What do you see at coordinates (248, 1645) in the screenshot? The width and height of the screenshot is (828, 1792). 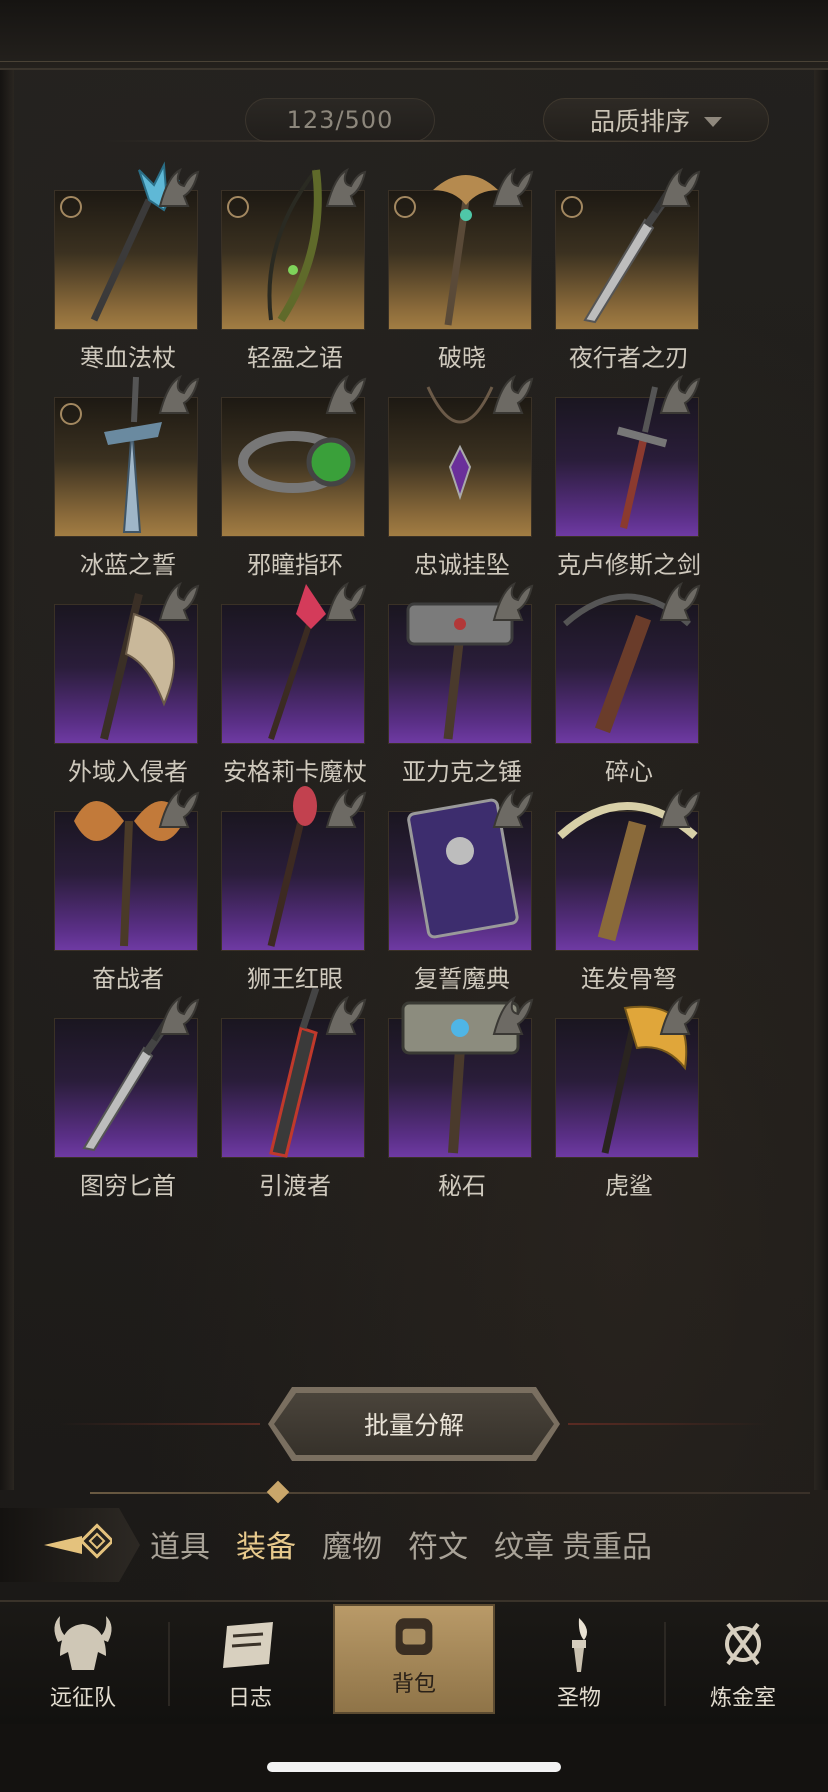 I see `scroll-icon` at bounding box center [248, 1645].